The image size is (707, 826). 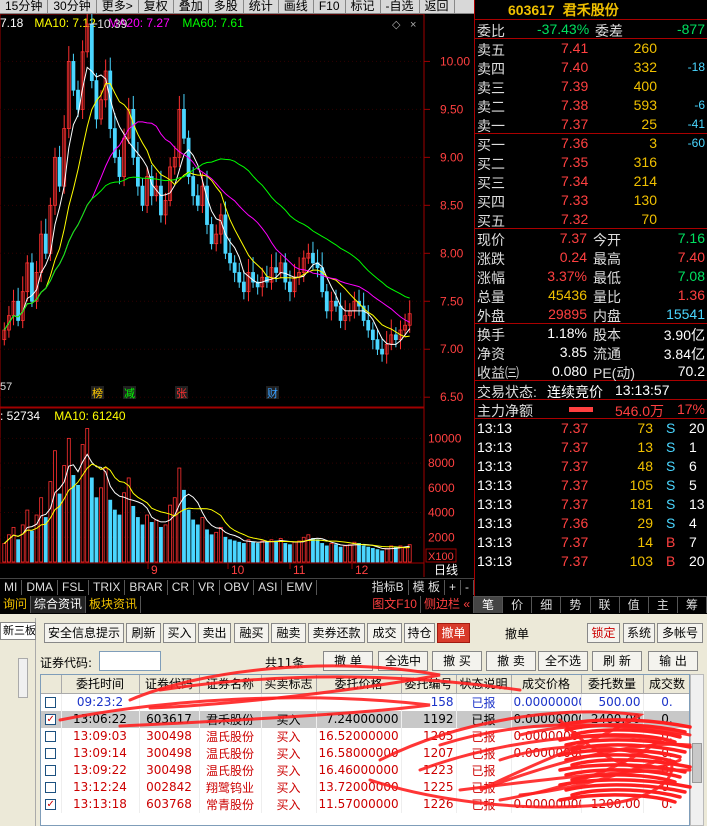 What do you see at coordinates (547, 605) in the screenshot?
I see `quote-tab-2: 细` at bounding box center [547, 605].